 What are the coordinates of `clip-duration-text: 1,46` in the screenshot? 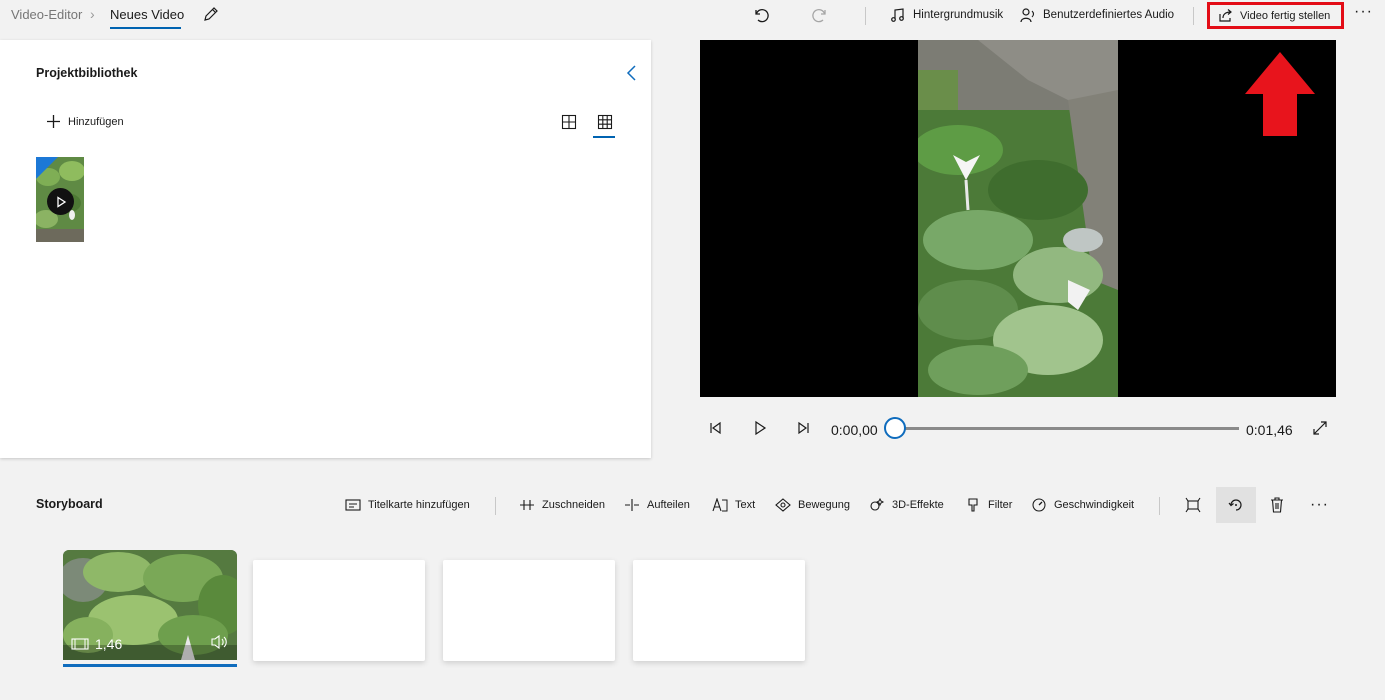 It's located at (109, 644).